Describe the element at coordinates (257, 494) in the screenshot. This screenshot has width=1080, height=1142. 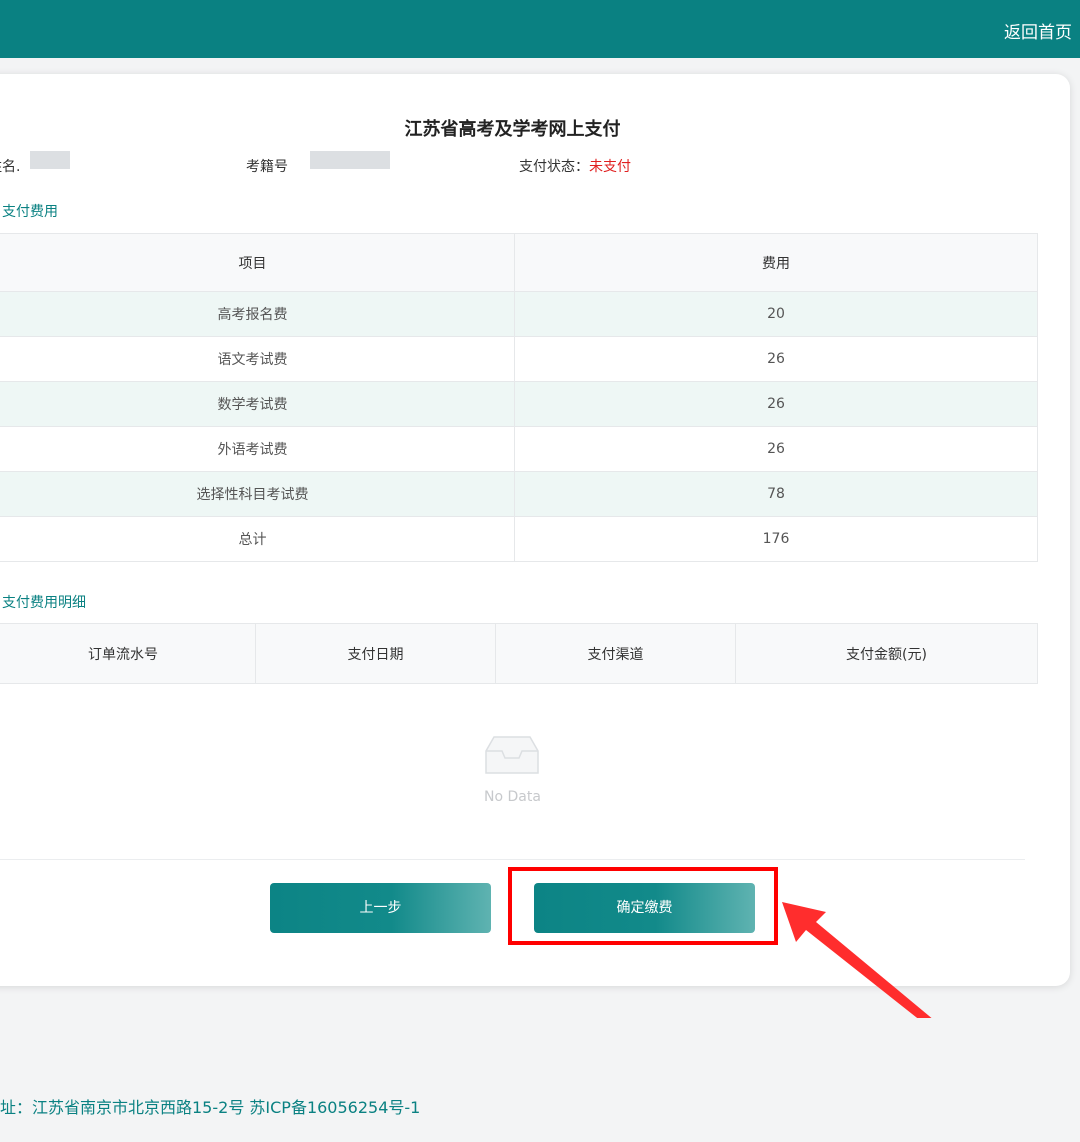
I see `fee-item-cell: 选择性科目考试费` at that location.